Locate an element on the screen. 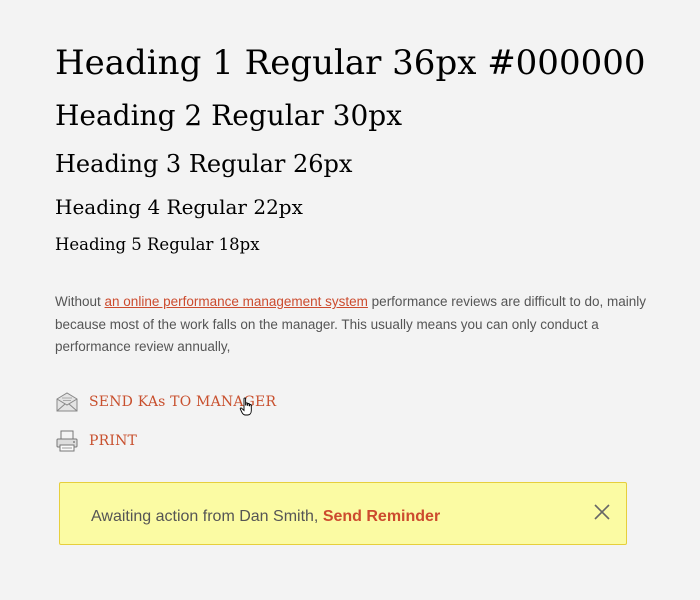  performance-management-link: an online performance management system is located at coordinates (236, 301).